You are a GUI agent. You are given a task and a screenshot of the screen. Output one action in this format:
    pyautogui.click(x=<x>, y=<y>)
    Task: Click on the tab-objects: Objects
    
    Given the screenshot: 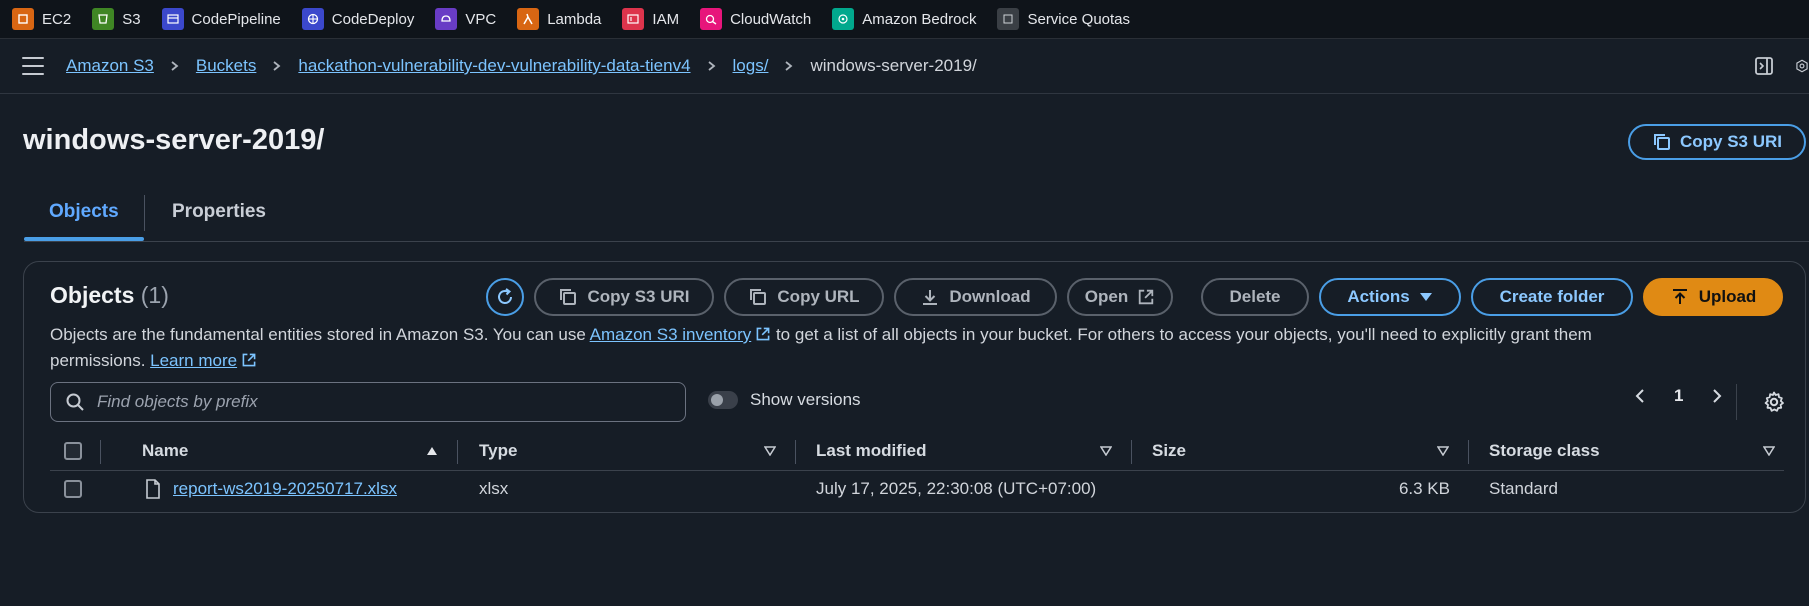 What is the action you would take?
    pyautogui.click(x=84, y=212)
    